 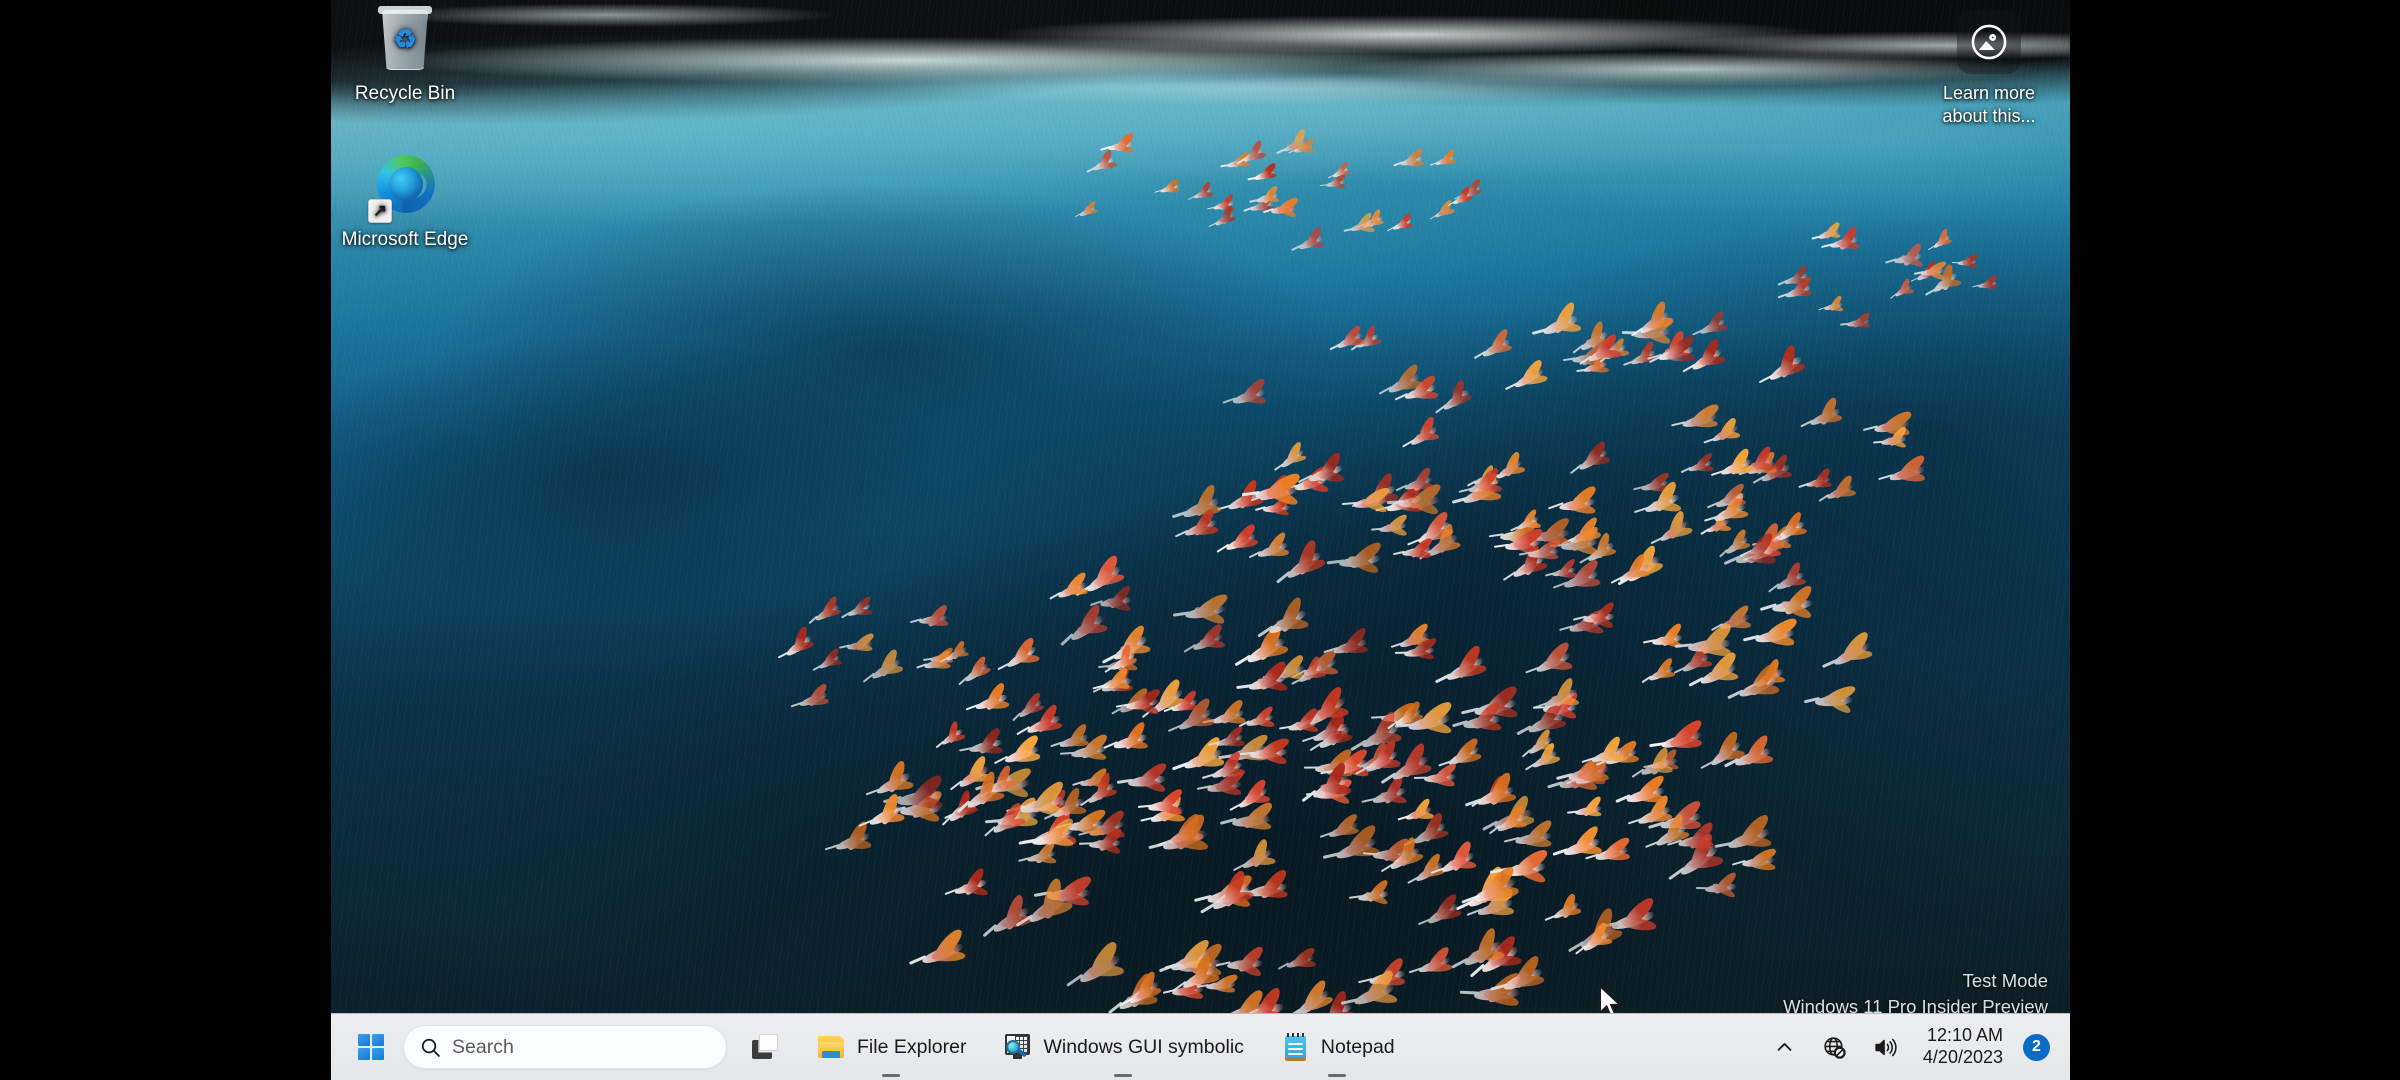 I want to click on notification-count: 2, so click(x=2036, y=1046).